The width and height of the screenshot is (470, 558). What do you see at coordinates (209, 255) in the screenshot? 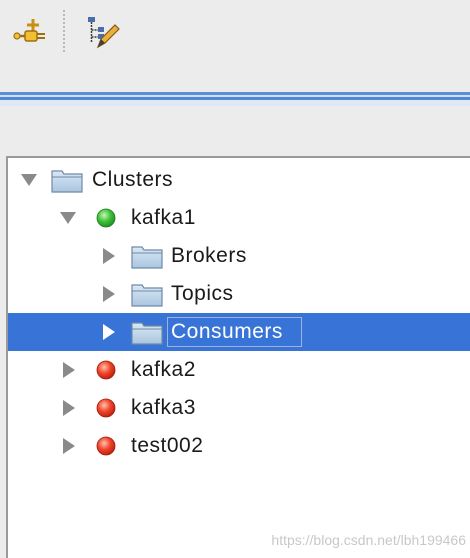
I see `tree-node-label: Brokers` at bounding box center [209, 255].